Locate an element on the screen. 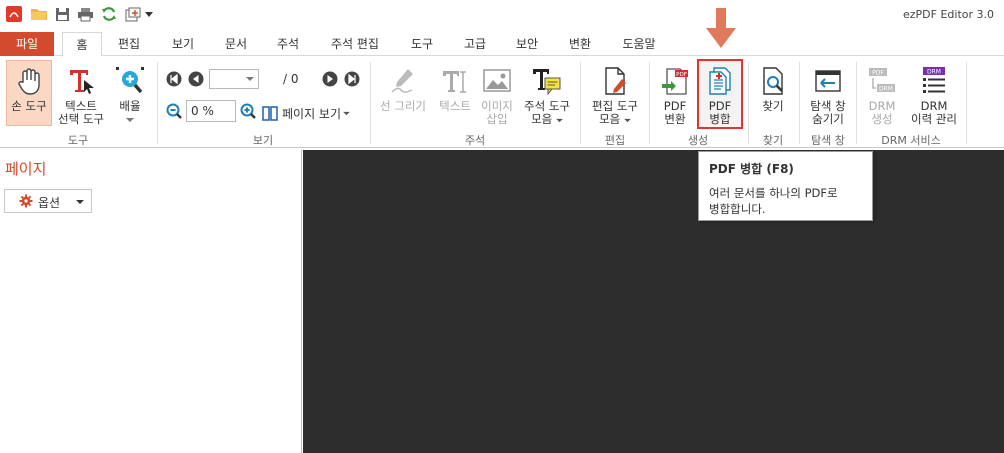 The image size is (1004, 453). text-select-label-2: 선택 도구 is located at coordinates (81, 119).